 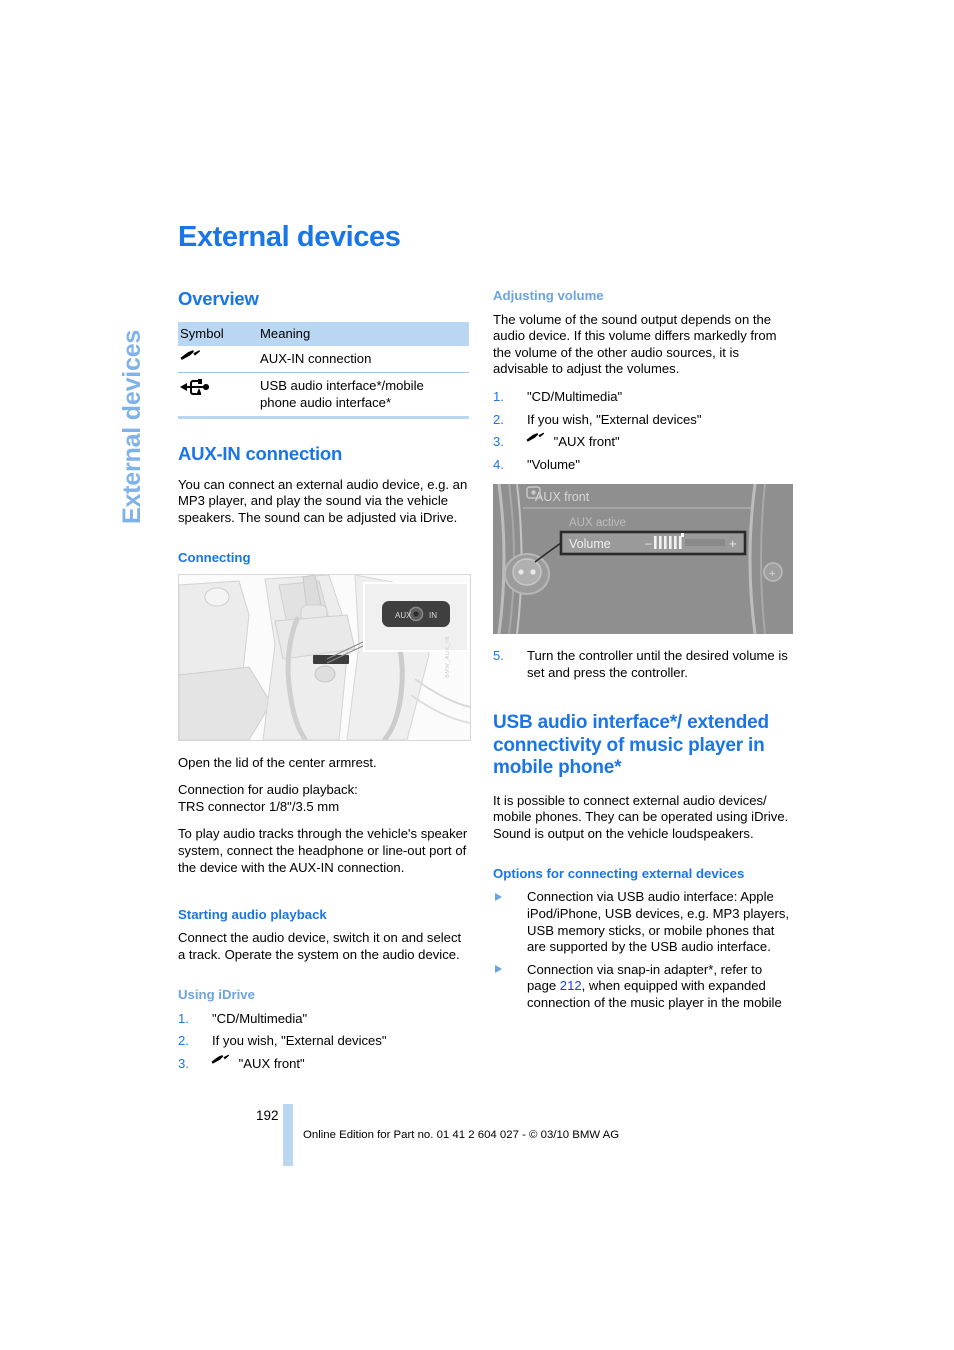 What do you see at coordinates (571, 985) in the screenshot?
I see `page-reference-link: 212` at bounding box center [571, 985].